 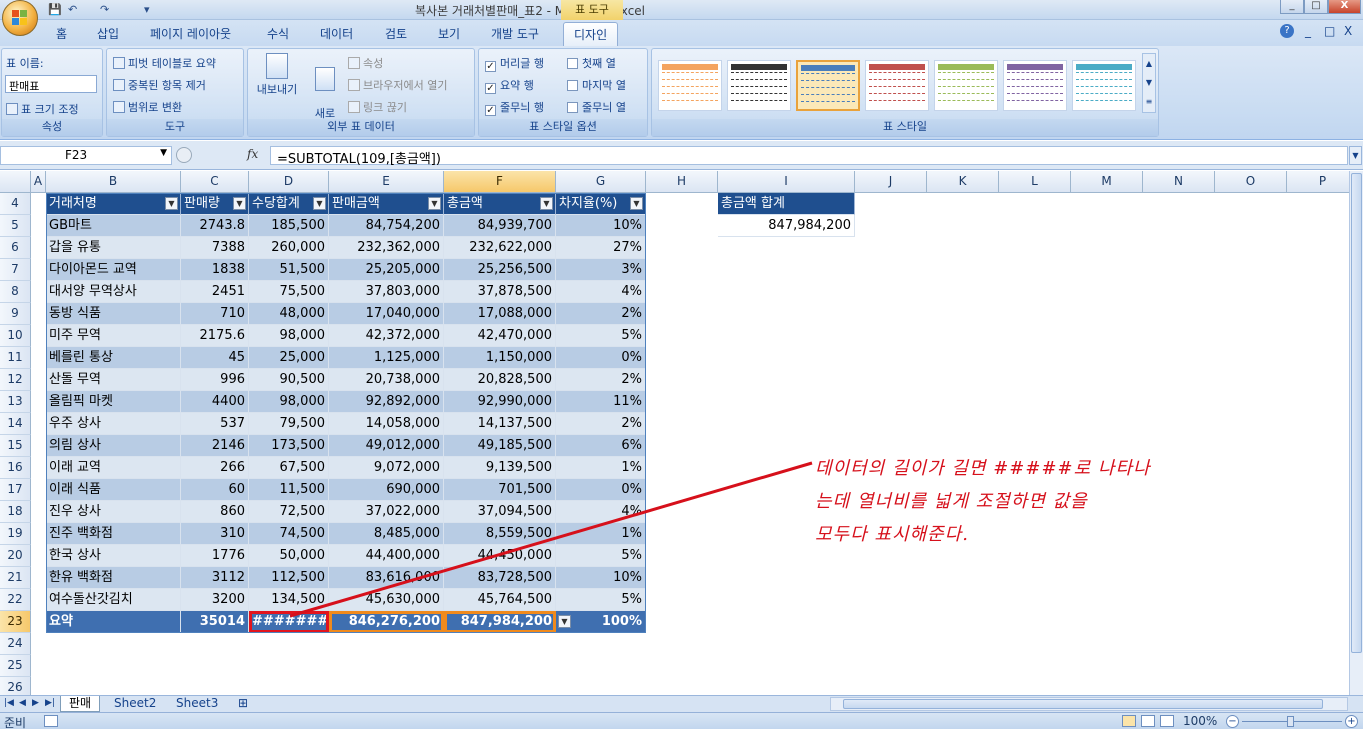 What do you see at coordinates (1348, 31) in the screenshot?
I see `workbook-close-button: X` at bounding box center [1348, 31].